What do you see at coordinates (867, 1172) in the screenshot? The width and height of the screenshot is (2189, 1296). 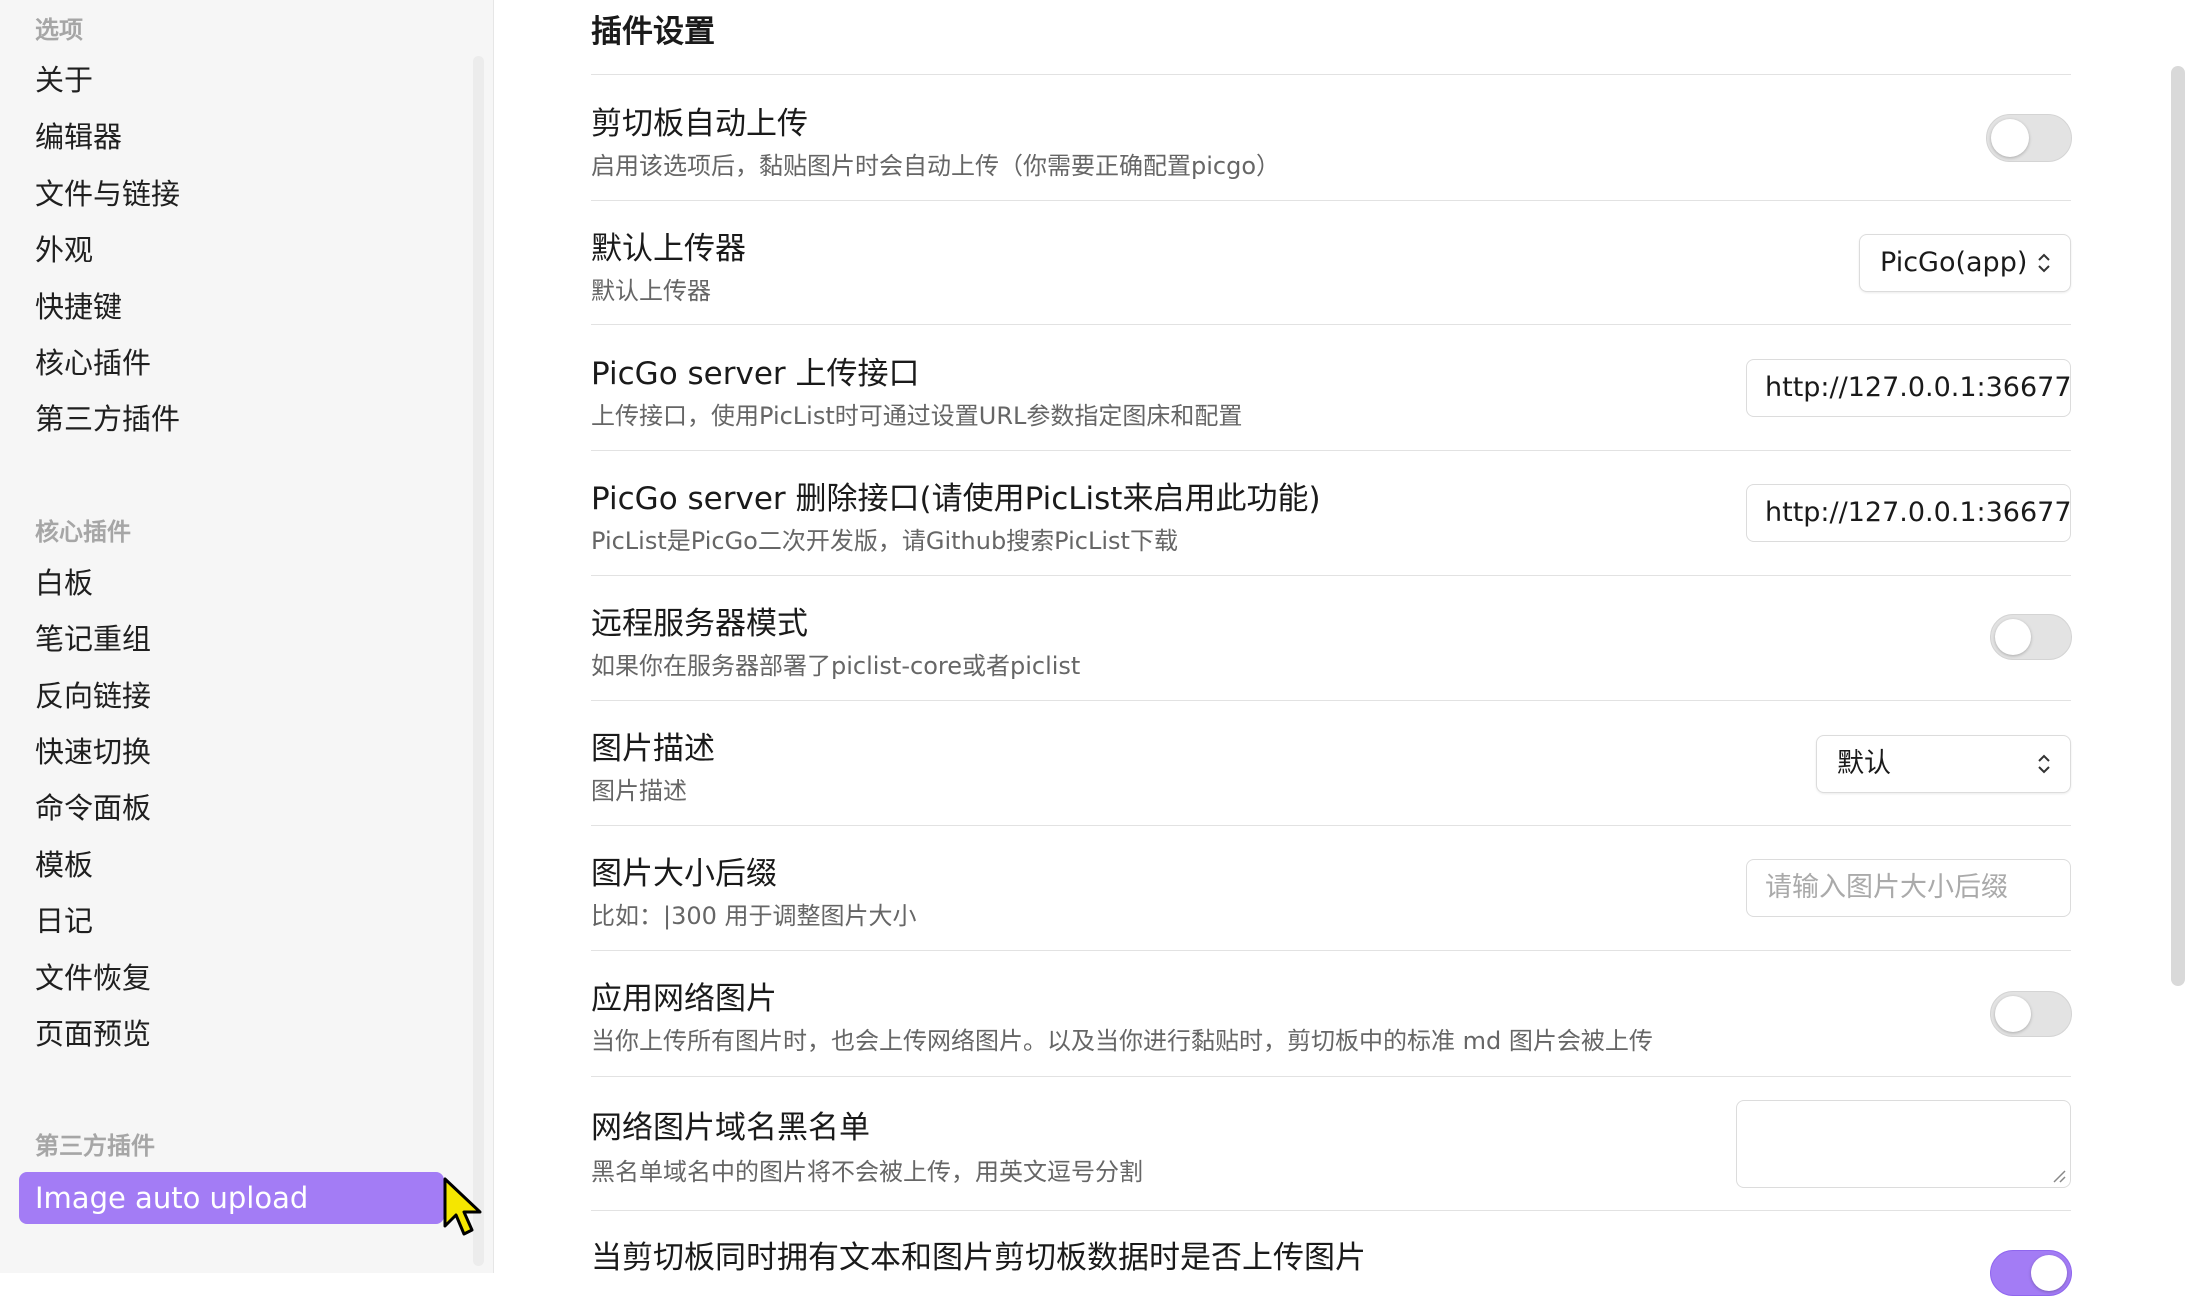 I see `setting-desc-domain-blacklist: 黑名单域名中的图片将不会被上传，用英文逗号分割` at bounding box center [867, 1172].